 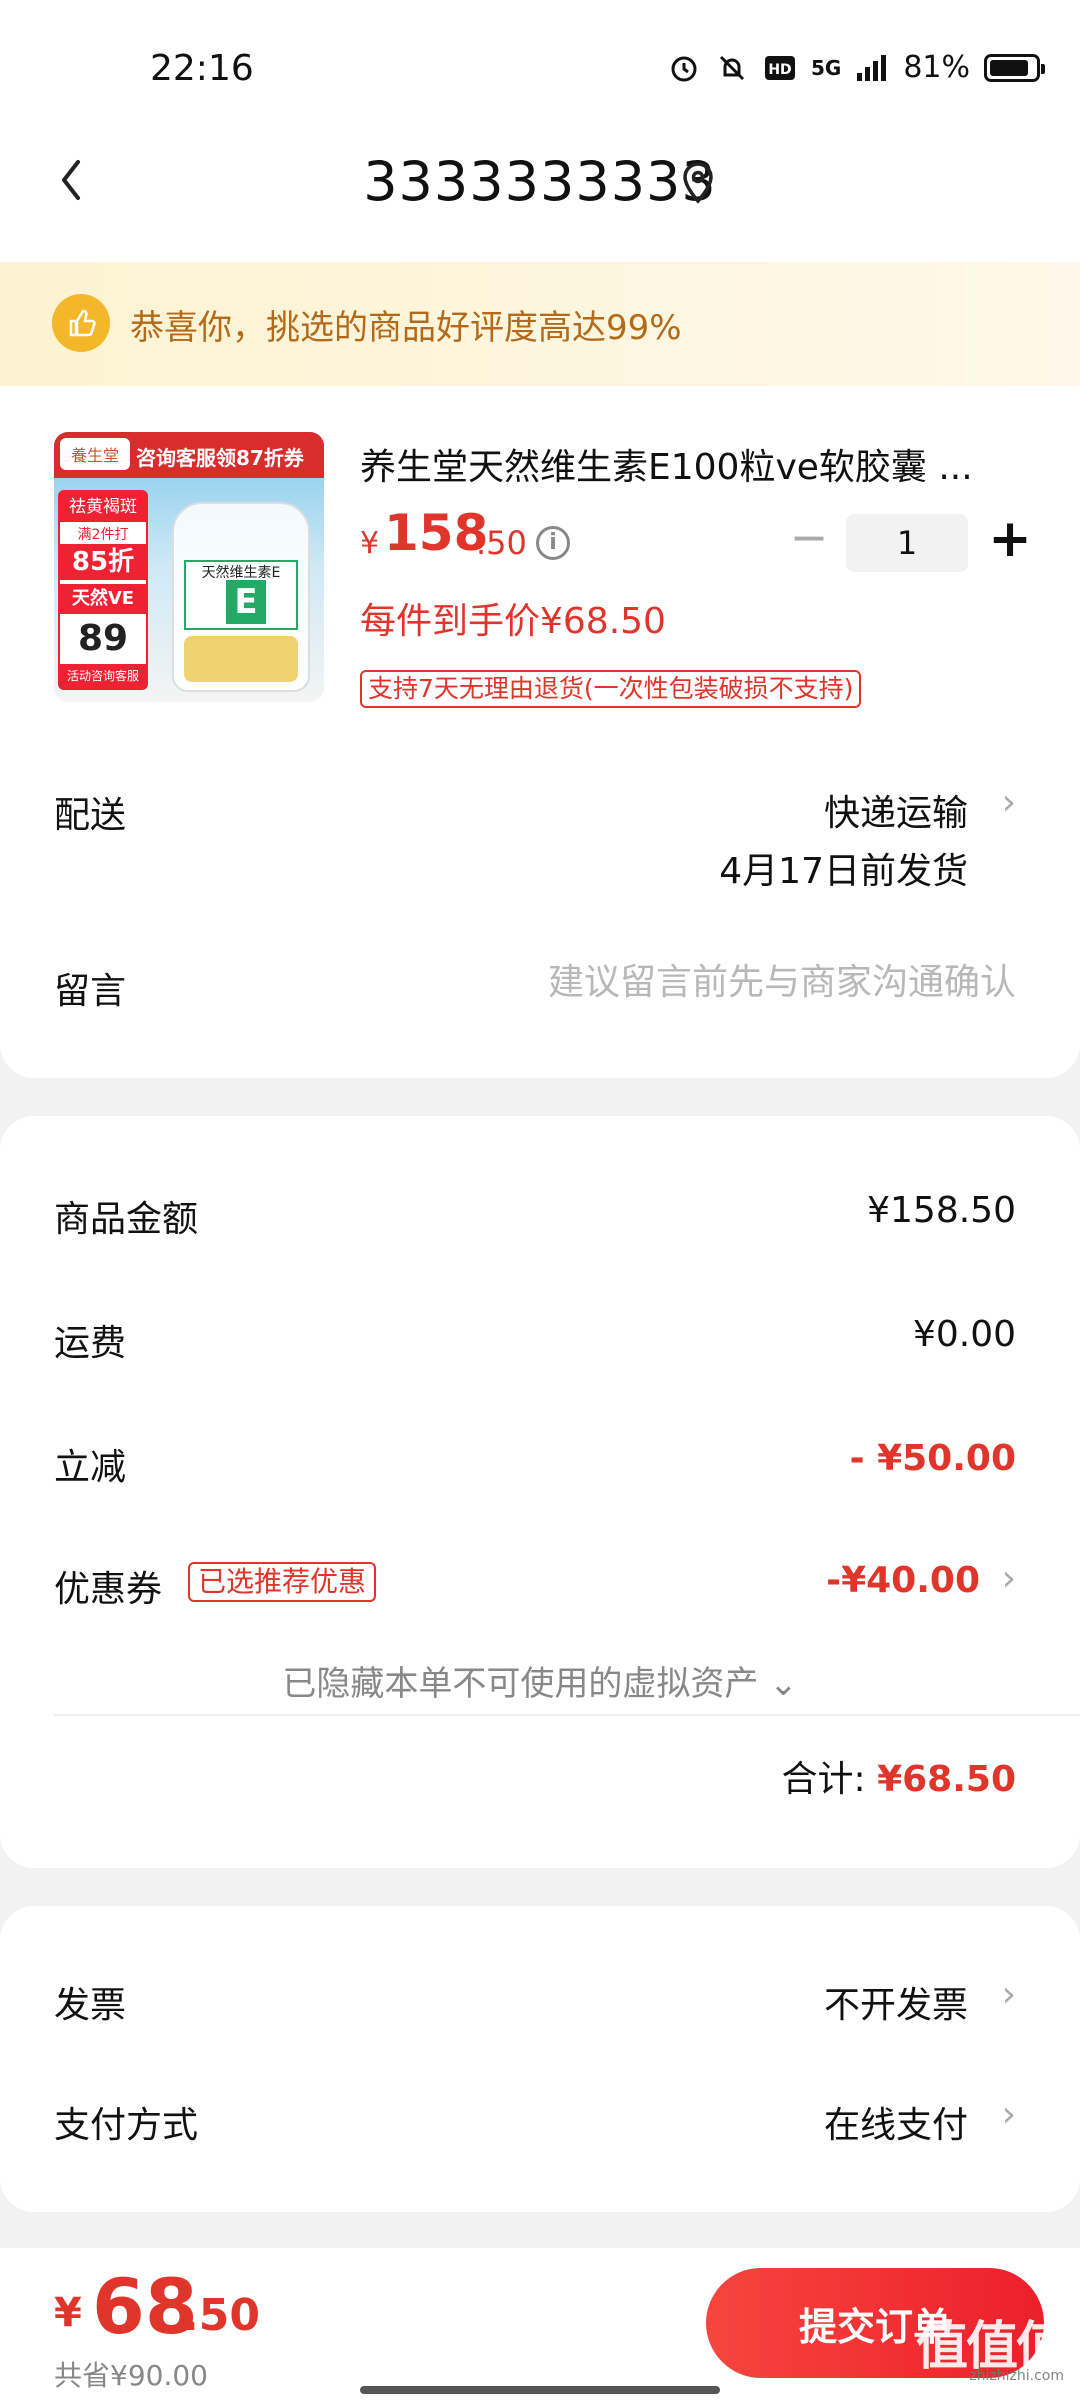 What do you see at coordinates (907, 543) in the screenshot?
I see `quantity-field: 1` at bounding box center [907, 543].